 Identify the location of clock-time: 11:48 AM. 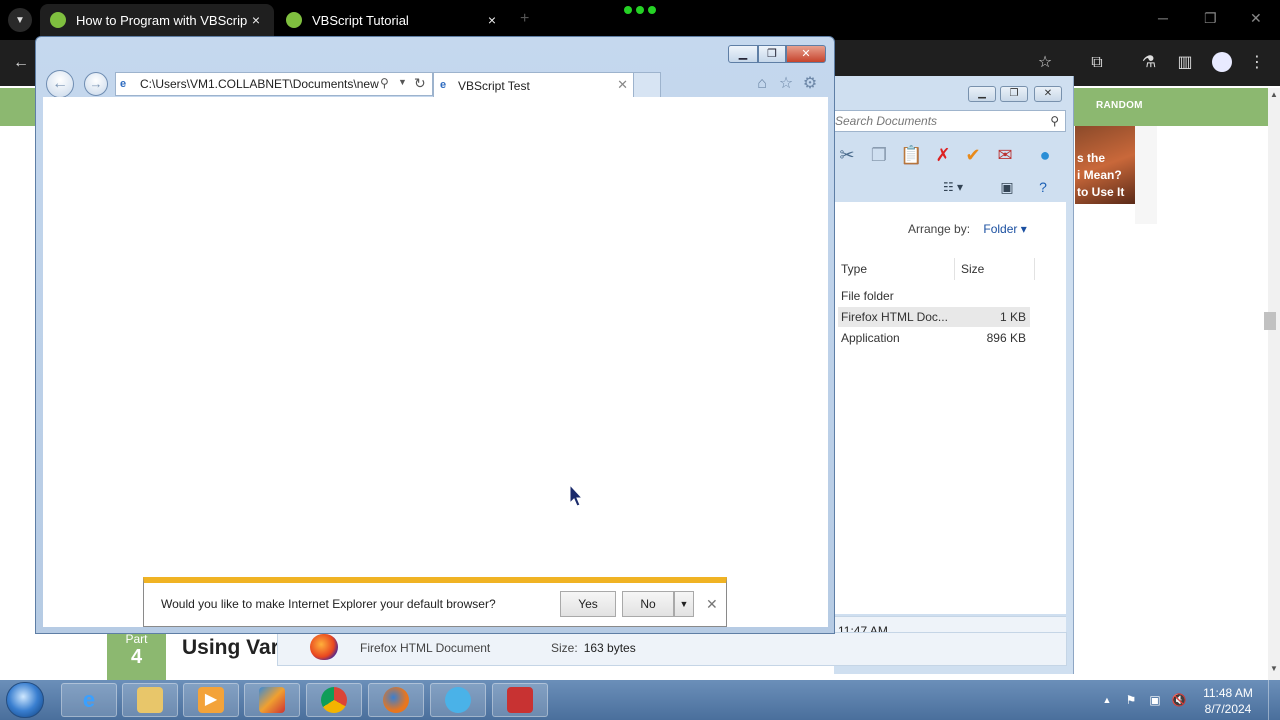
(1228, 693).